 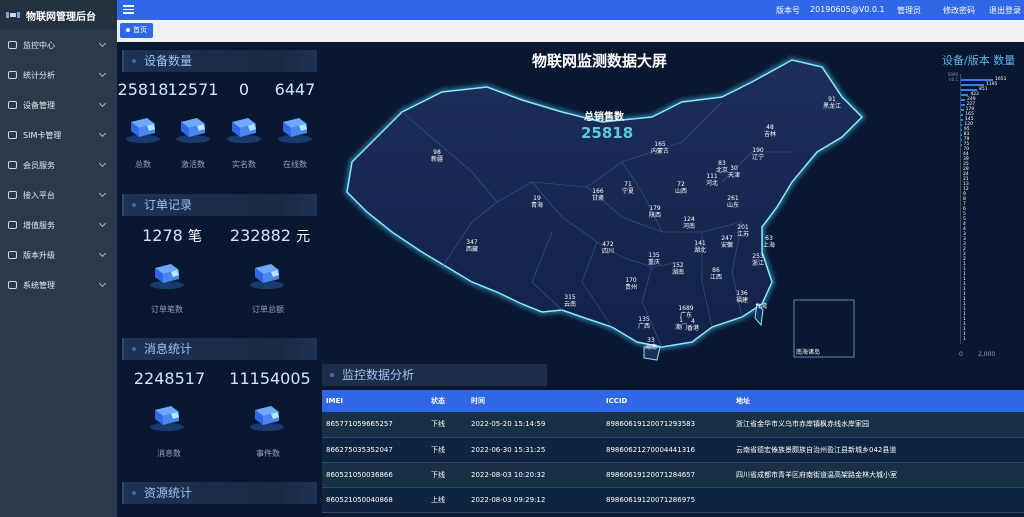 What do you see at coordinates (733, 198) in the screenshot?
I see `province-value: 261` at bounding box center [733, 198].